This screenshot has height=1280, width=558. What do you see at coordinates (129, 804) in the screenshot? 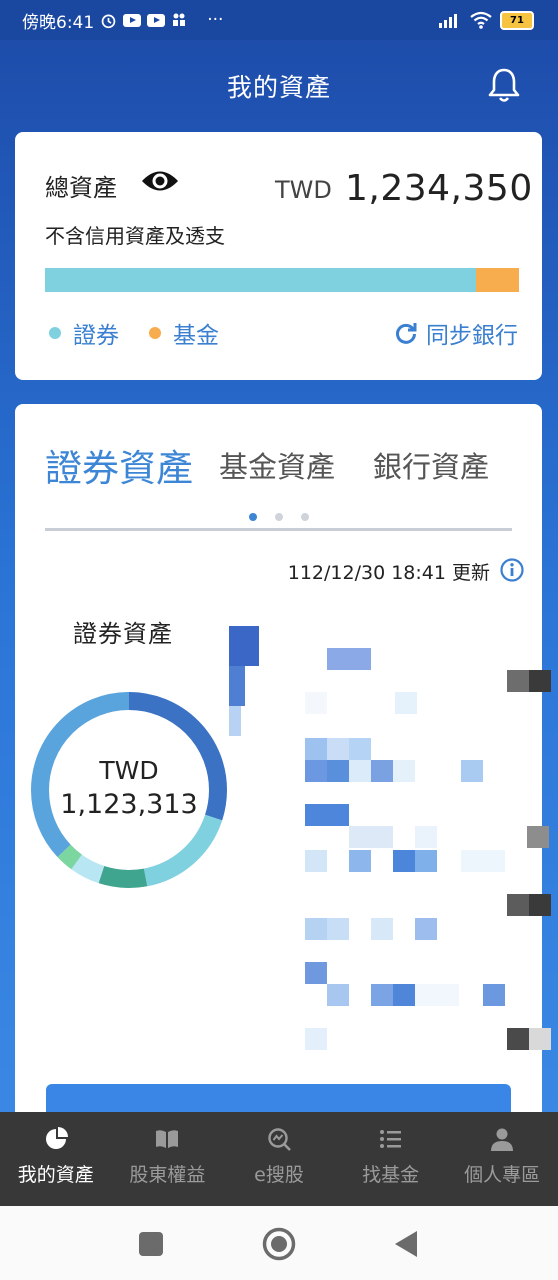
I see `donut-value: 1,123,313` at bounding box center [129, 804].